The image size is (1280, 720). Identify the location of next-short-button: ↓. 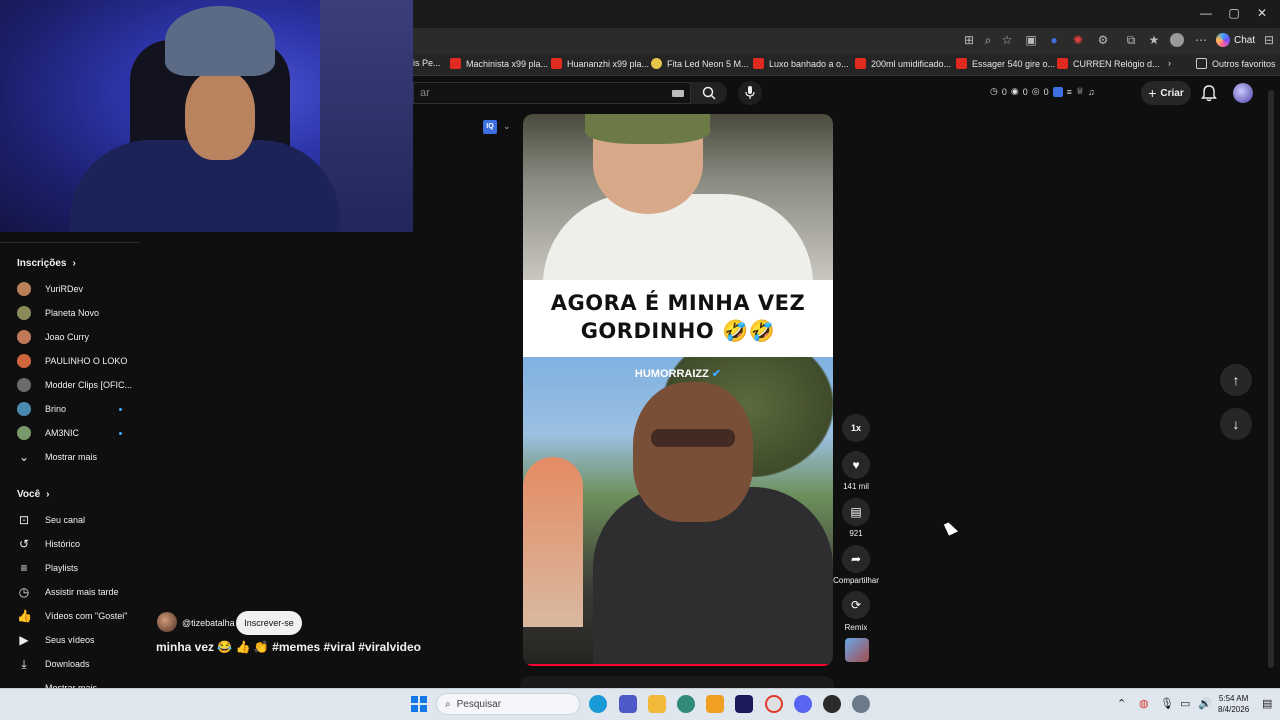
(1236, 424).